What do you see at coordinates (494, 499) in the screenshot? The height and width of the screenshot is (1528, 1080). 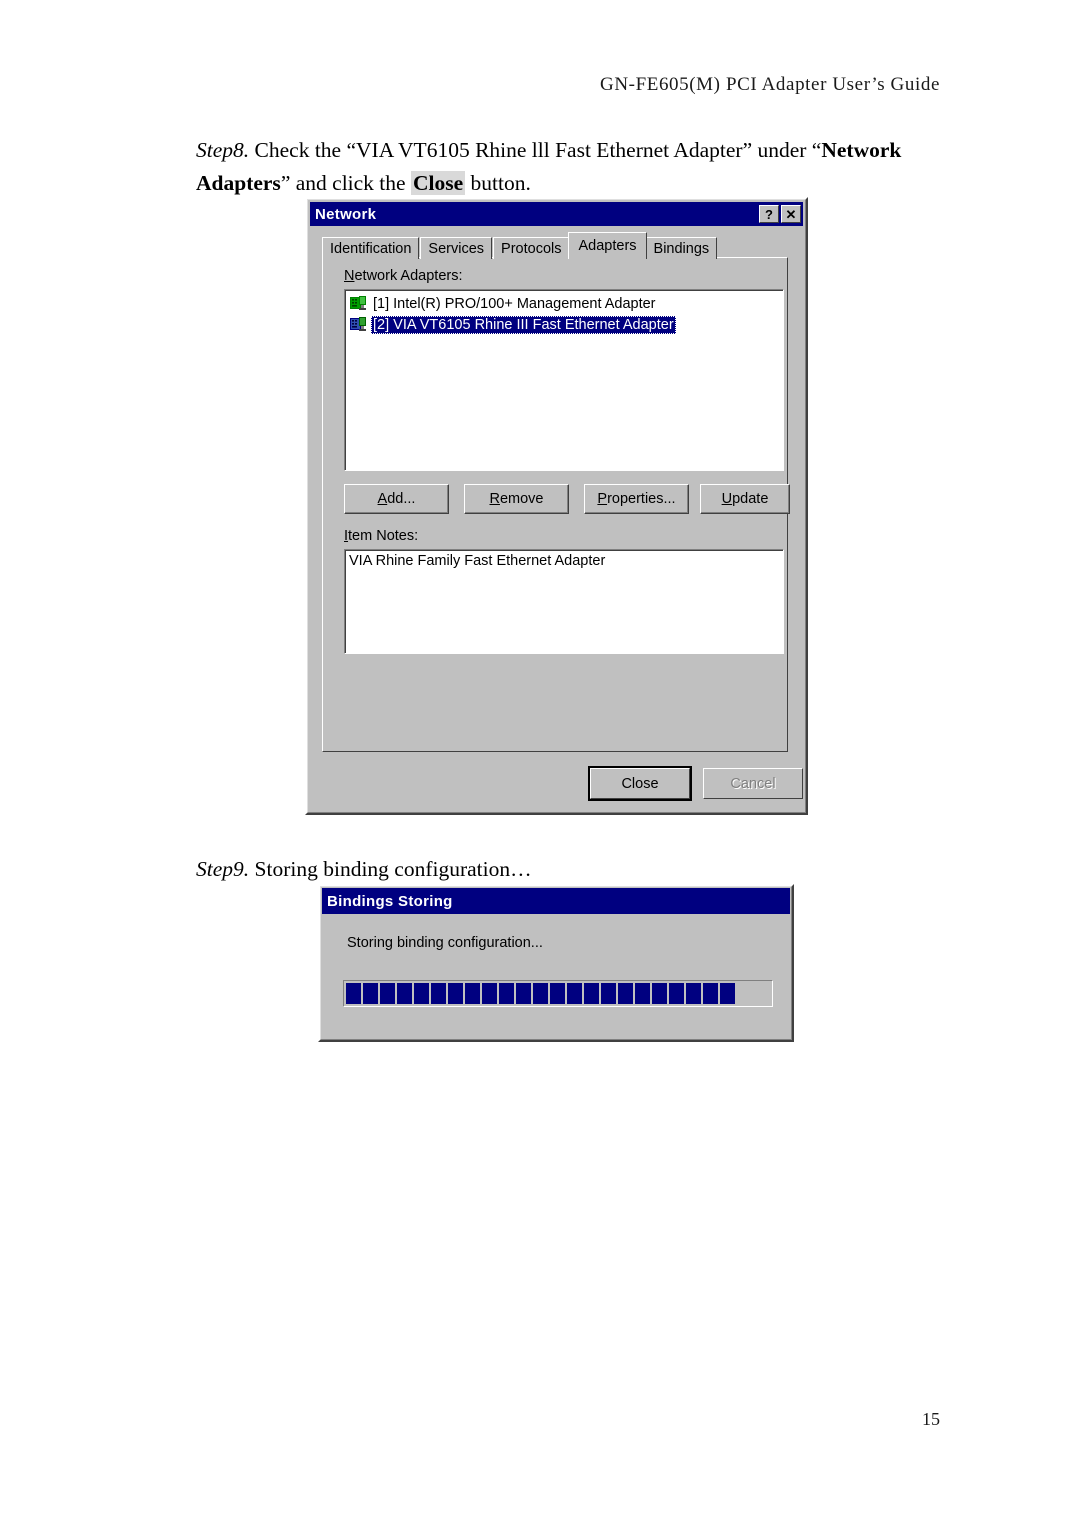 I see `remove-button-accel: R` at bounding box center [494, 499].